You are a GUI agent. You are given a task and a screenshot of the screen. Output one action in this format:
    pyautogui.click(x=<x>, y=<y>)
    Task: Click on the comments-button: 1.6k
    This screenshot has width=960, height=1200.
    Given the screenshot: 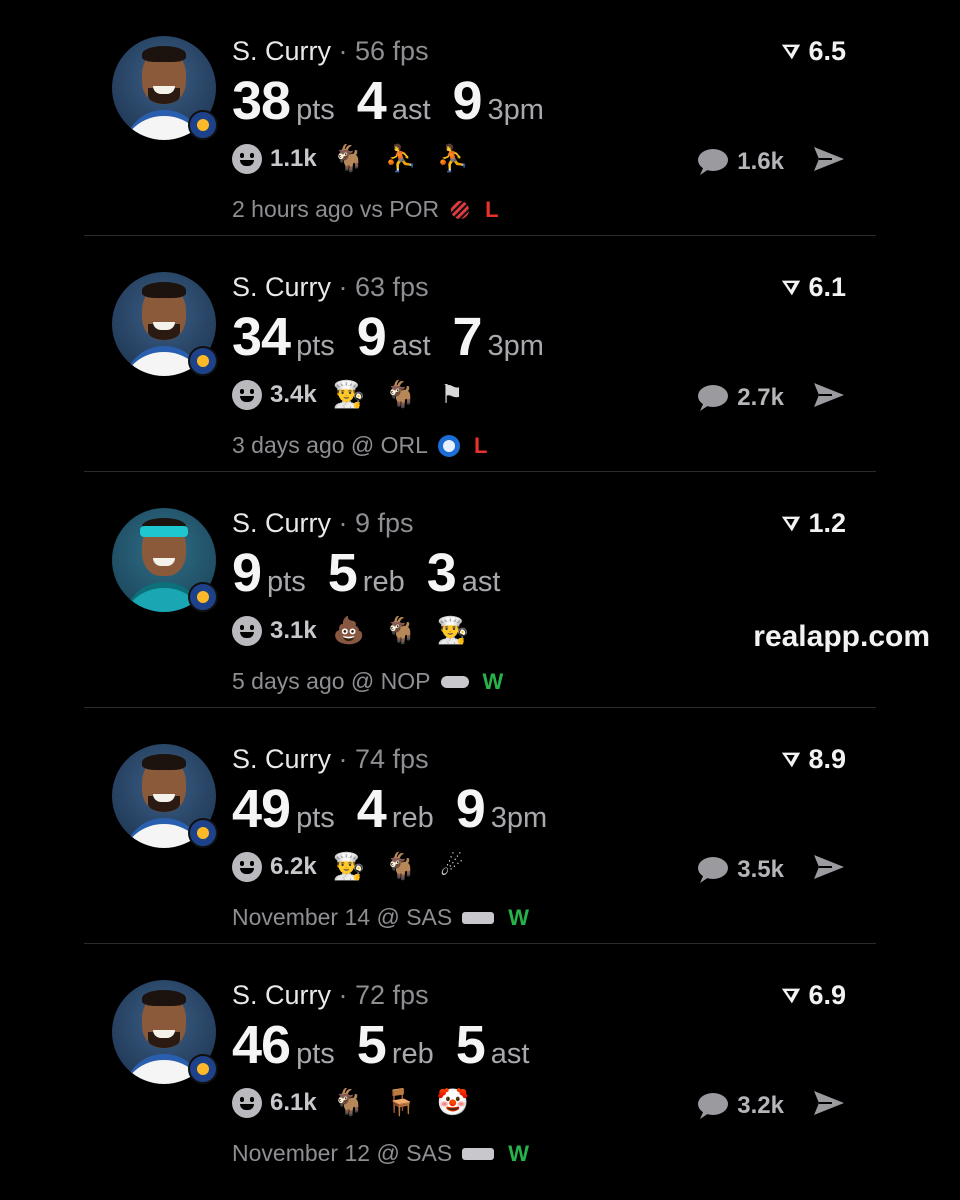 What is the action you would take?
    pyautogui.click(x=739, y=162)
    